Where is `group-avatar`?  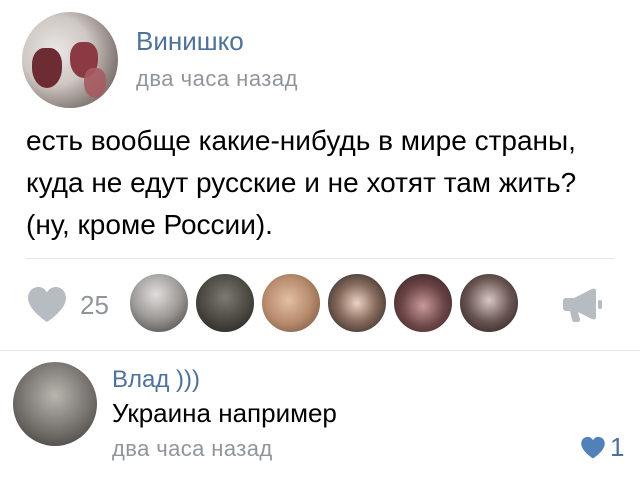
group-avatar is located at coordinates (70, 60).